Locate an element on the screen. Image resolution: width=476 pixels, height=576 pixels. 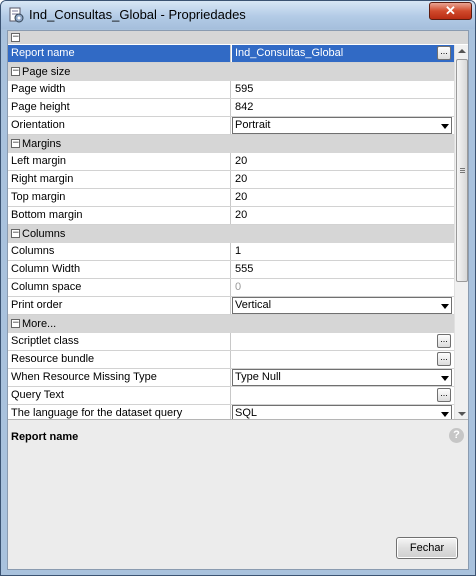
property-name: Right margin is located at coordinates (119, 179).